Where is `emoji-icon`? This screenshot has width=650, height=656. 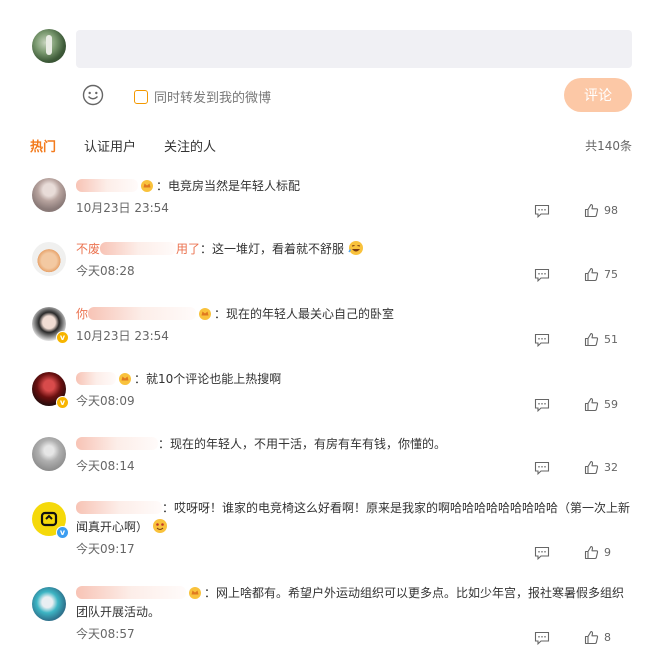 emoji-icon is located at coordinates (93, 95).